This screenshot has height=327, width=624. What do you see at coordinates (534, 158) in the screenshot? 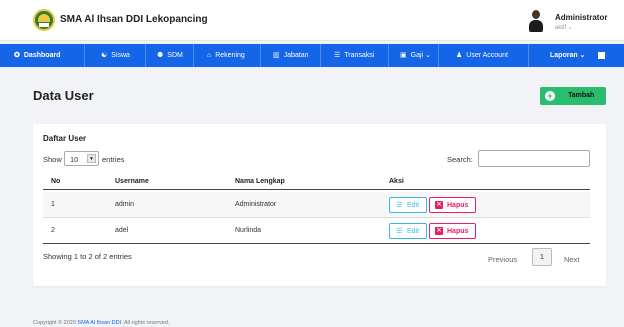
I see `search-input` at bounding box center [534, 158].